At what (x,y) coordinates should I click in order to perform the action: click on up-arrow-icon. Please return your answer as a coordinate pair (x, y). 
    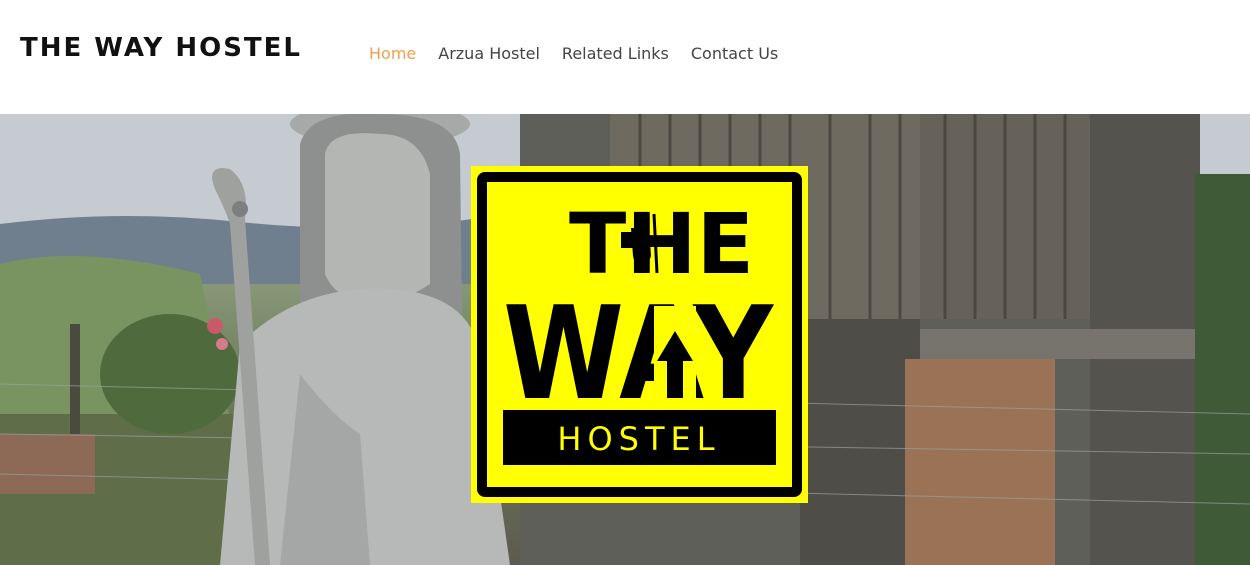
    Looking at the image, I should click on (675, 356).